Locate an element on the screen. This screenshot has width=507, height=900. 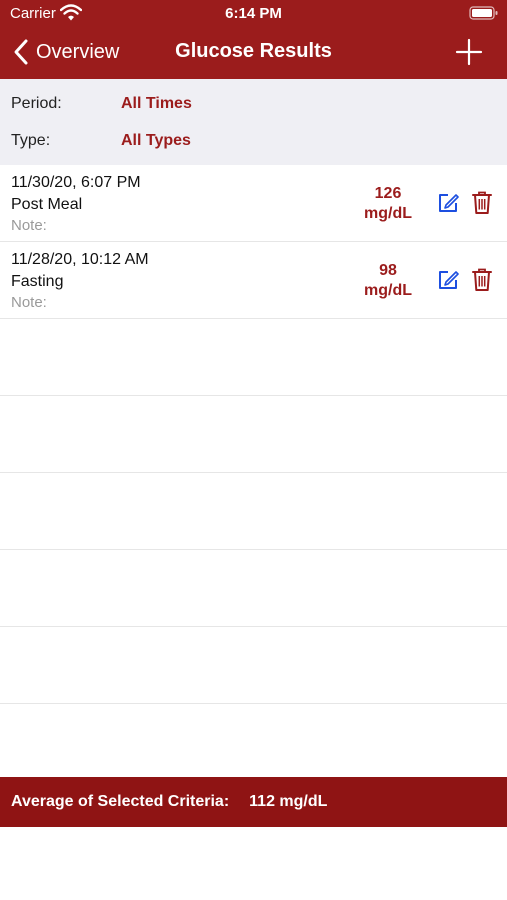
result-value-number: 126 is located at coordinates (388, 193).